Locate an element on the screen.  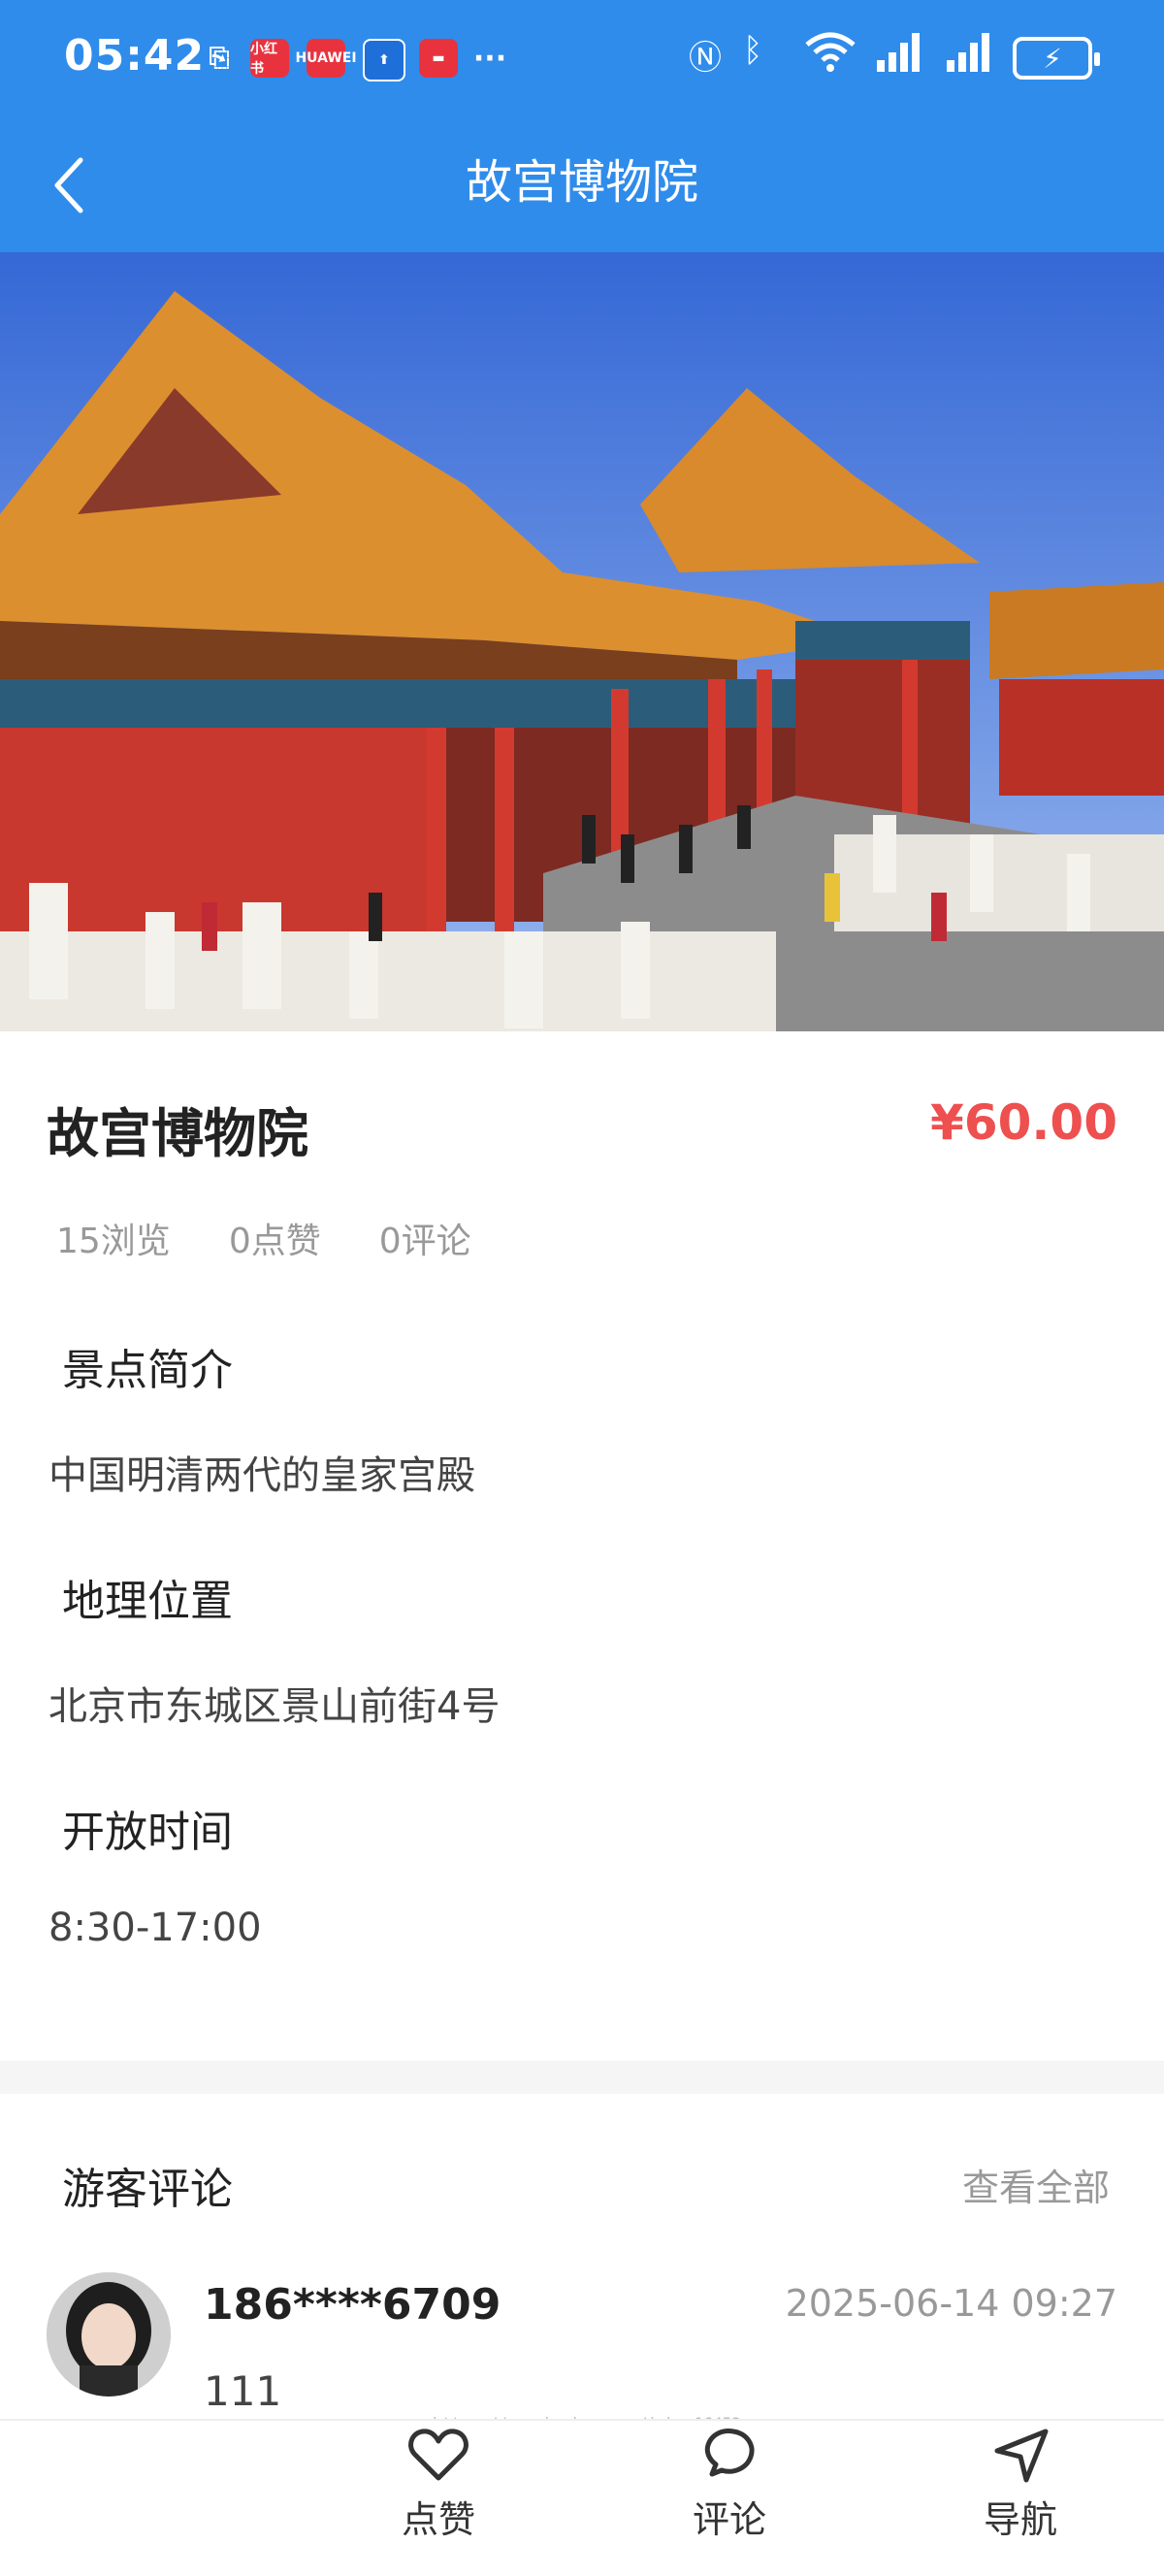
navigate-label: 导航 is located at coordinates (1020, 2520).